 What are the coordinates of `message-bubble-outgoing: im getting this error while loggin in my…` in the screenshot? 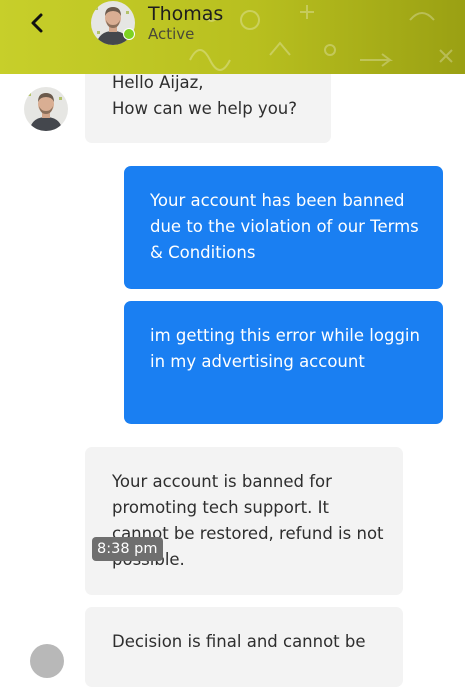 It's located at (283, 362).